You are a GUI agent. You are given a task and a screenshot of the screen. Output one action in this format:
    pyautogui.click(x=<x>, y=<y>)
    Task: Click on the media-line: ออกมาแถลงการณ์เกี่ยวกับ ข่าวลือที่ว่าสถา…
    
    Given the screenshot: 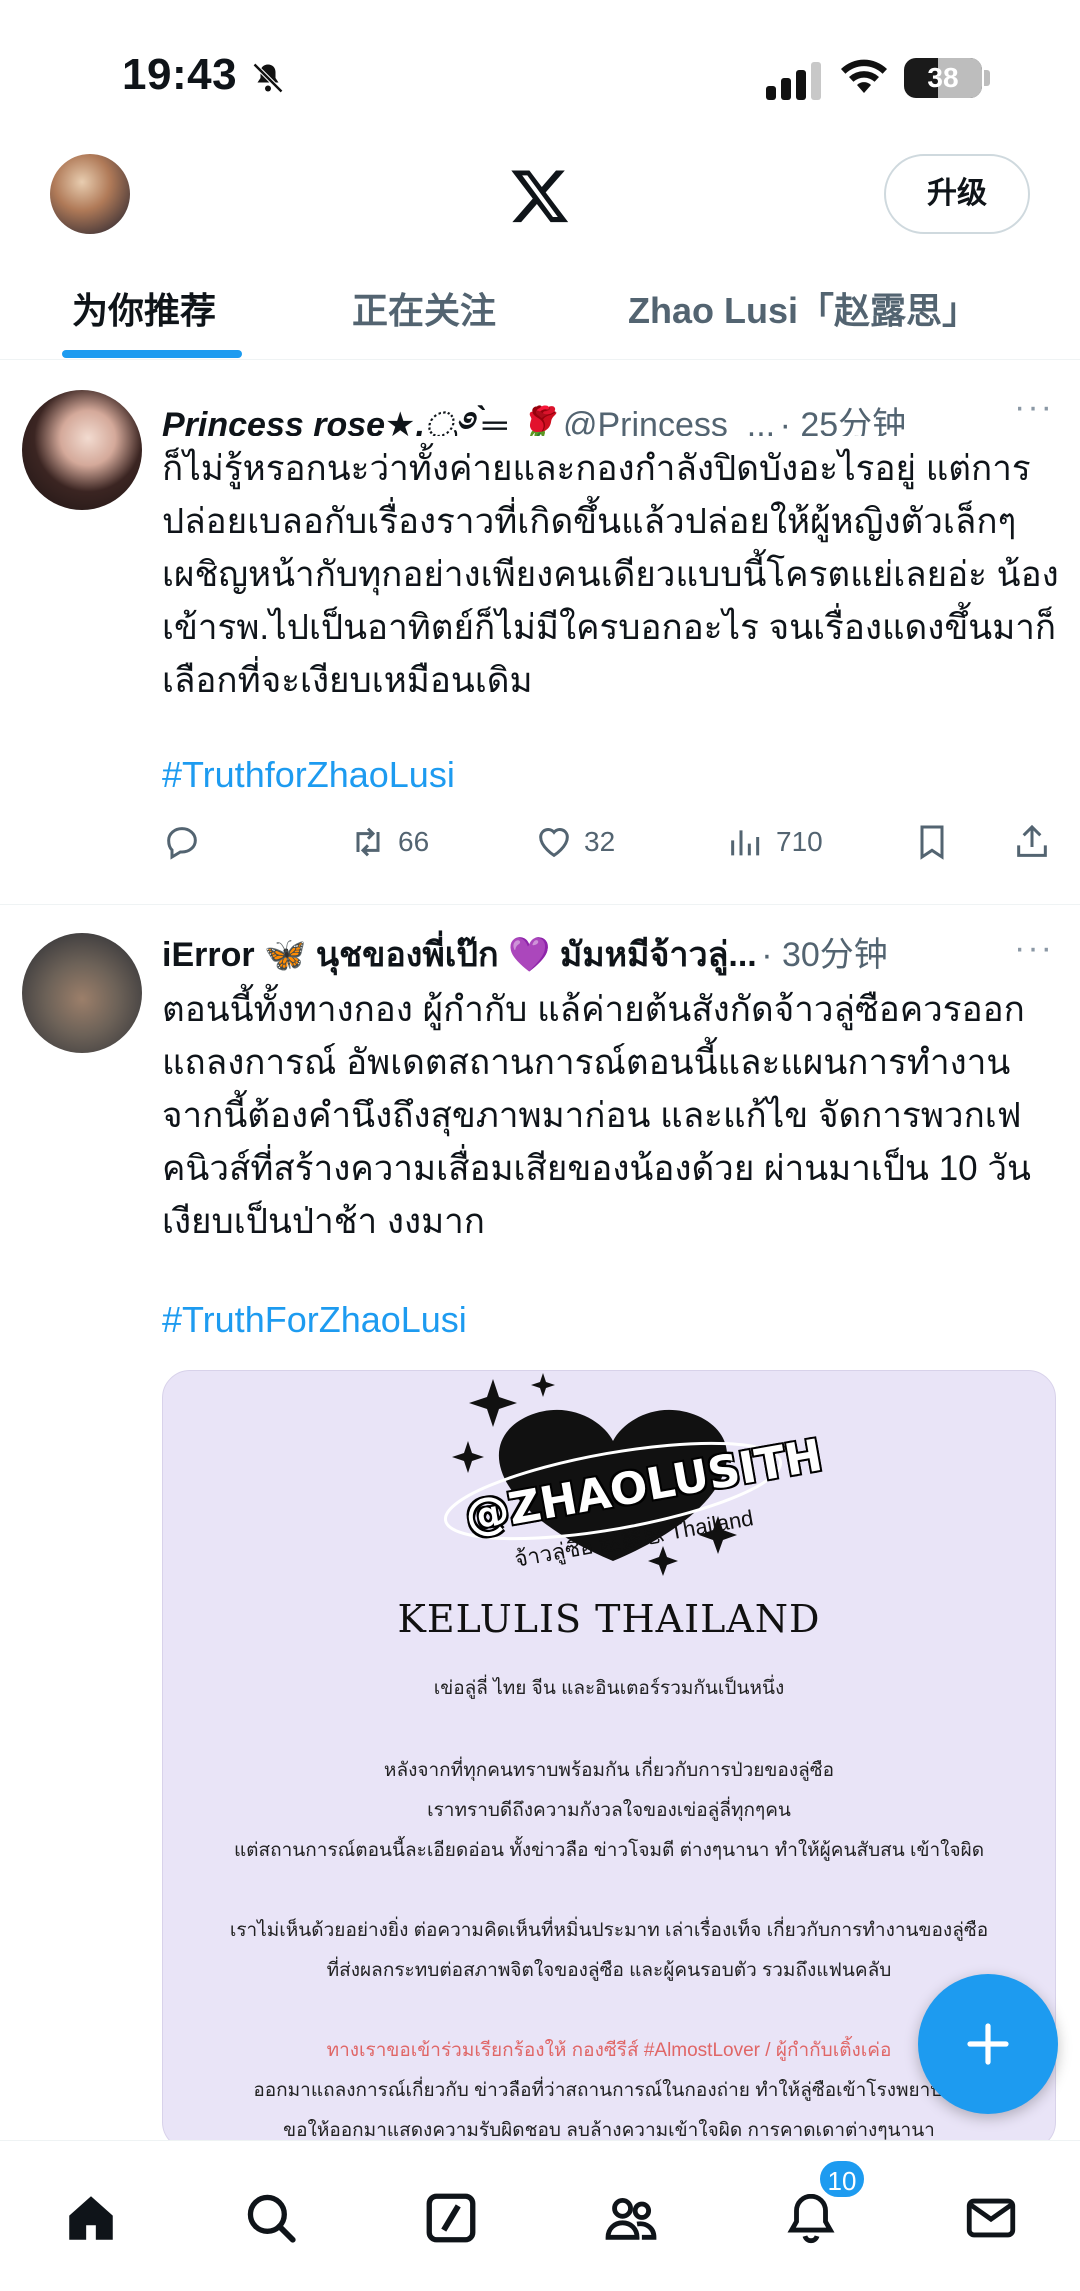 What is the action you would take?
    pyautogui.click(x=609, y=2090)
    